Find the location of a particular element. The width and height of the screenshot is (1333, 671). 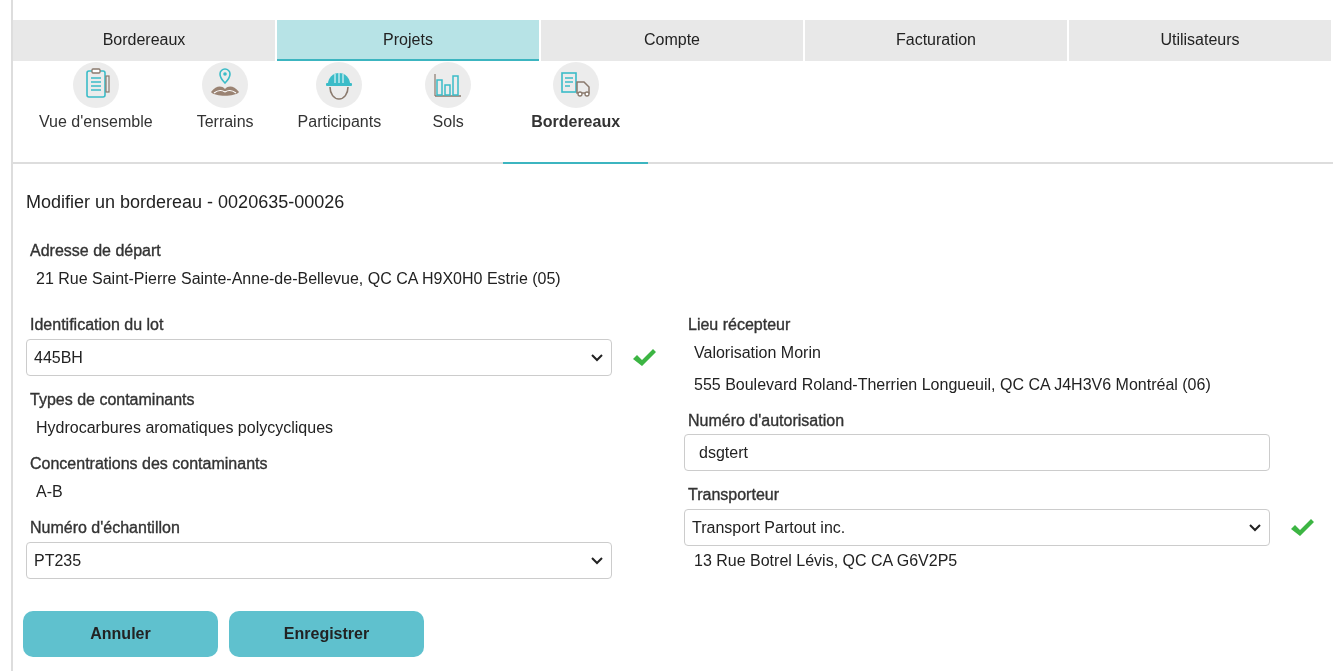

field-value: 555 Boulevard Roland-Therrien Longueuil, QC CA J4H3V6 Montréal (06) is located at coordinates (953, 385).